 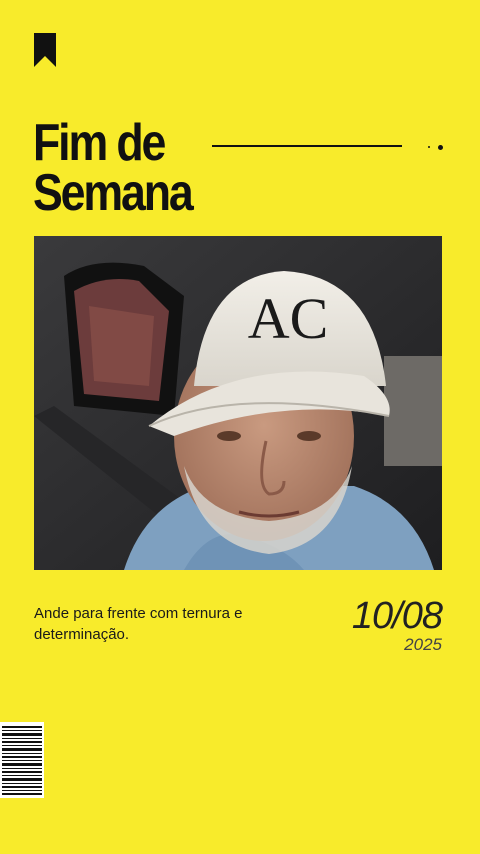 I want to click on cap-logo: AC, so click(x=288, y=318).